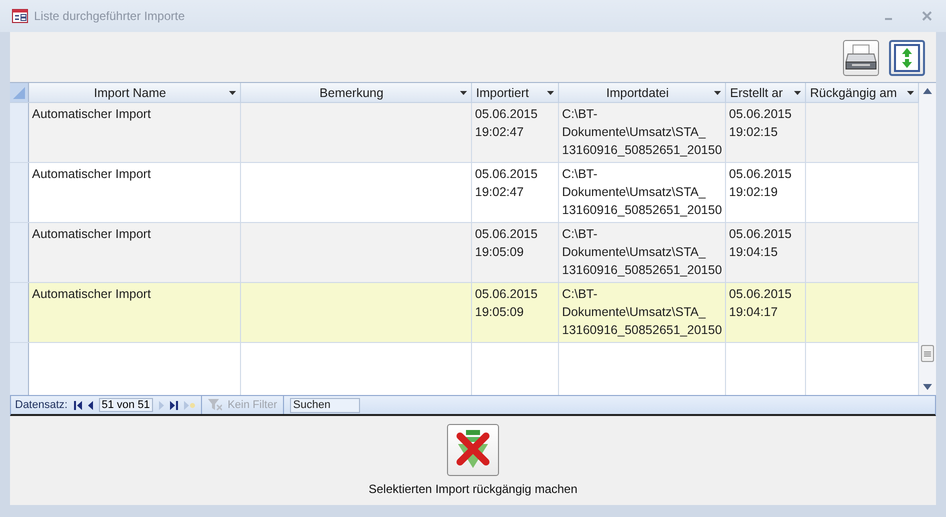 The height and width of the screenshot is (517, 946). I want to click on window-title: Liste durchgeführter Importe, so click(109, 16).